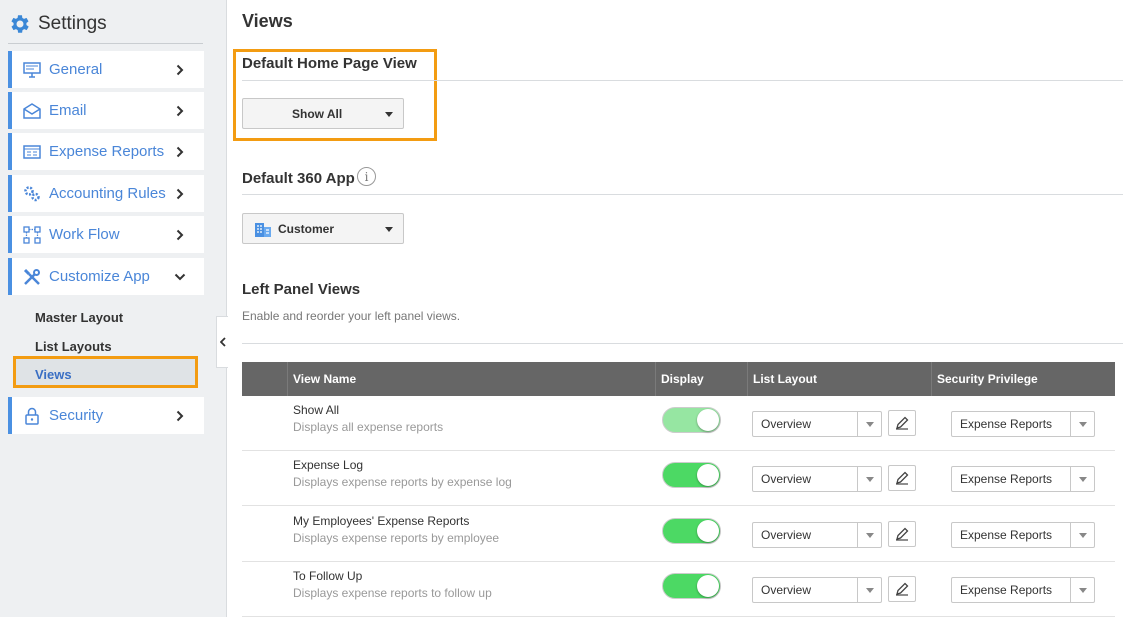  I want to click on view-name: Show All, so click(316, 410).